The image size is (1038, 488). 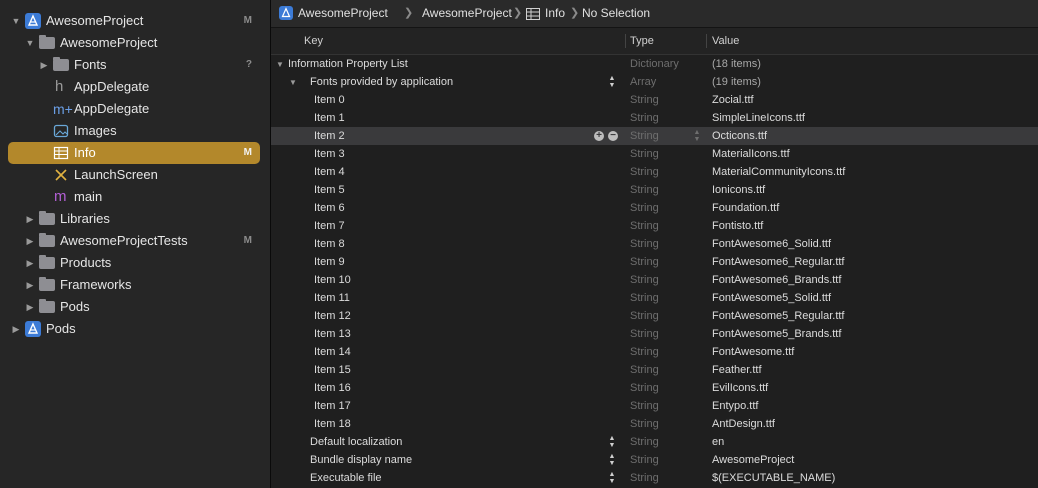 What do you see at coordinates (616, 13) in the screenshot?
I see `breadcrumb-item: No Selection` at bounding box center [616, 13].